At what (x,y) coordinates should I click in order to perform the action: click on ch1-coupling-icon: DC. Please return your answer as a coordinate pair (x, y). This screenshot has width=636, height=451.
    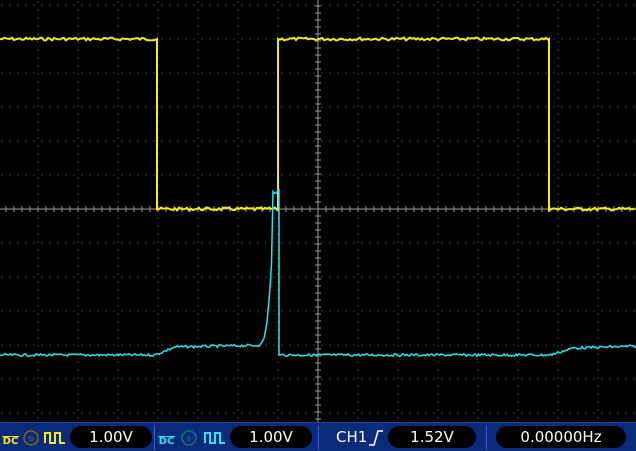
    Looking at the image, I should click on (10, 437).